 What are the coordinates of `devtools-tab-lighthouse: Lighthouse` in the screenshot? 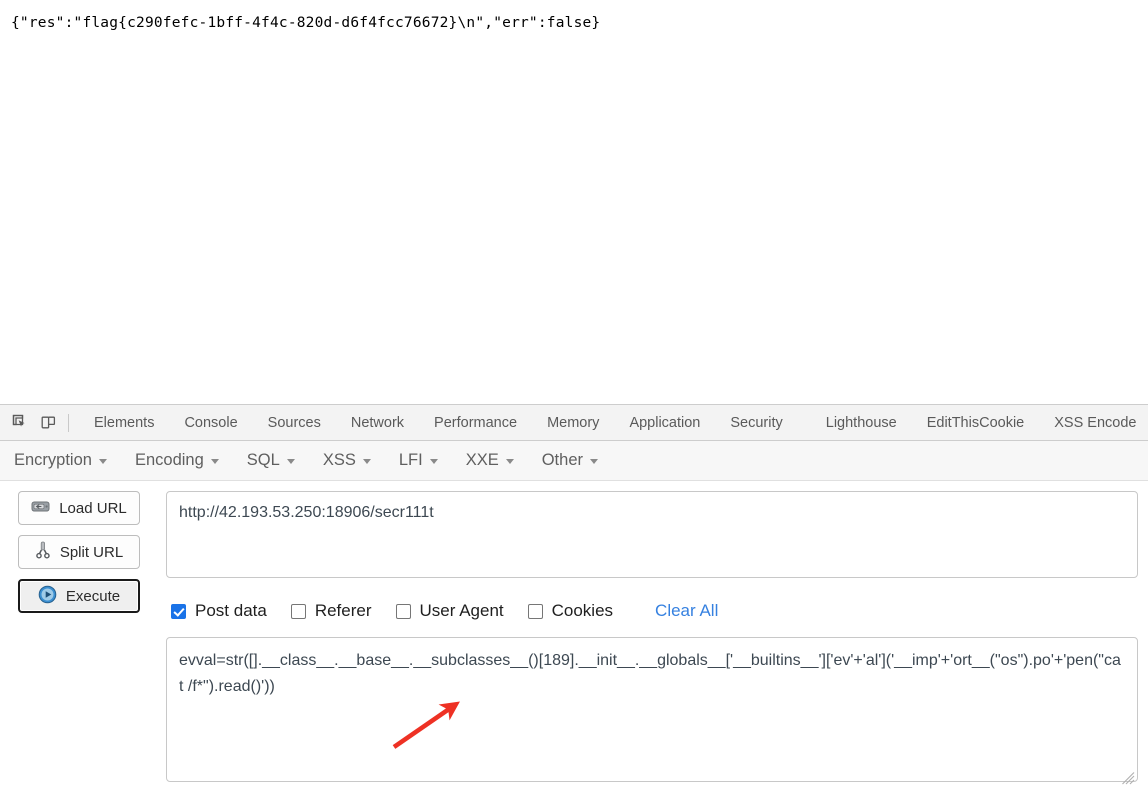 It's located at (855, 423).